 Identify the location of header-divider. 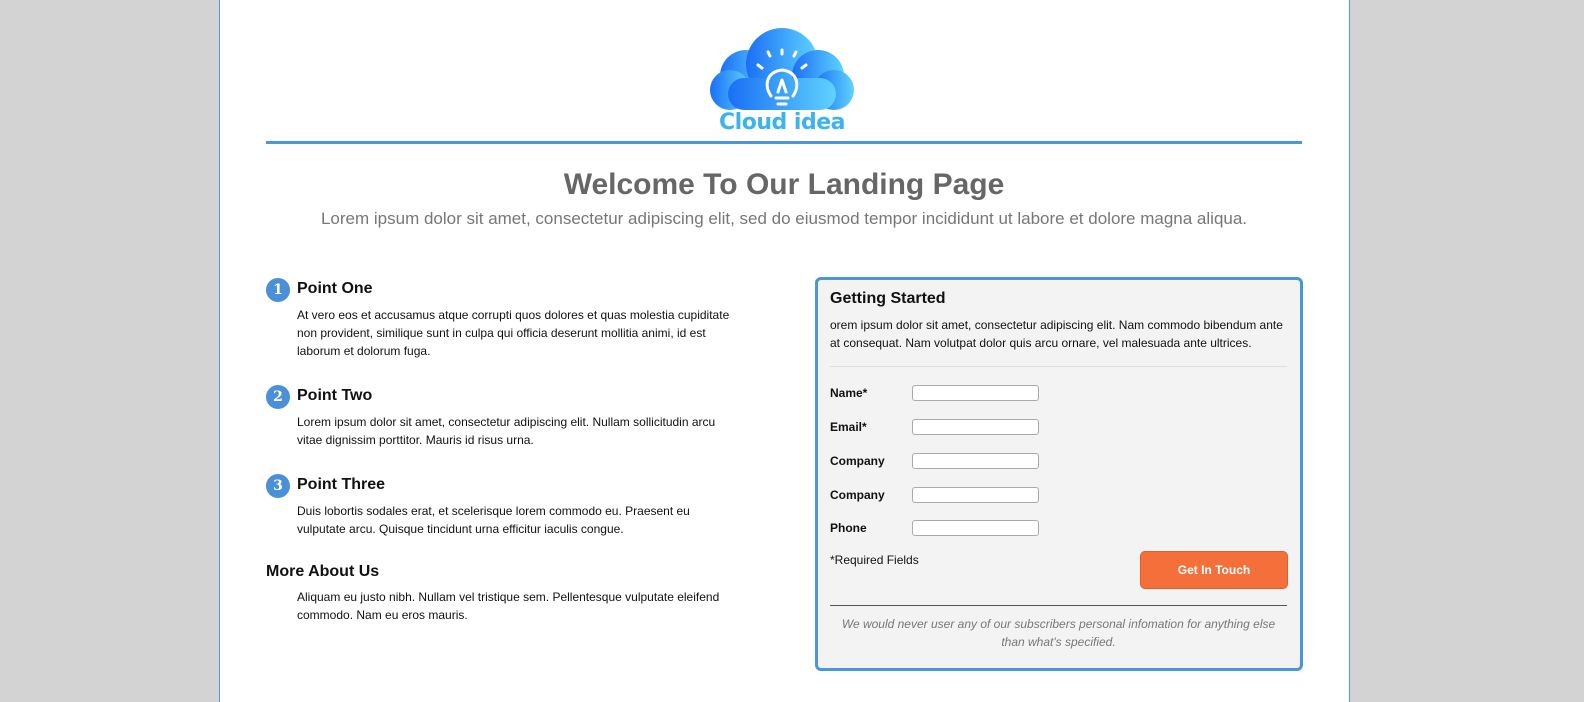
(784, 142).